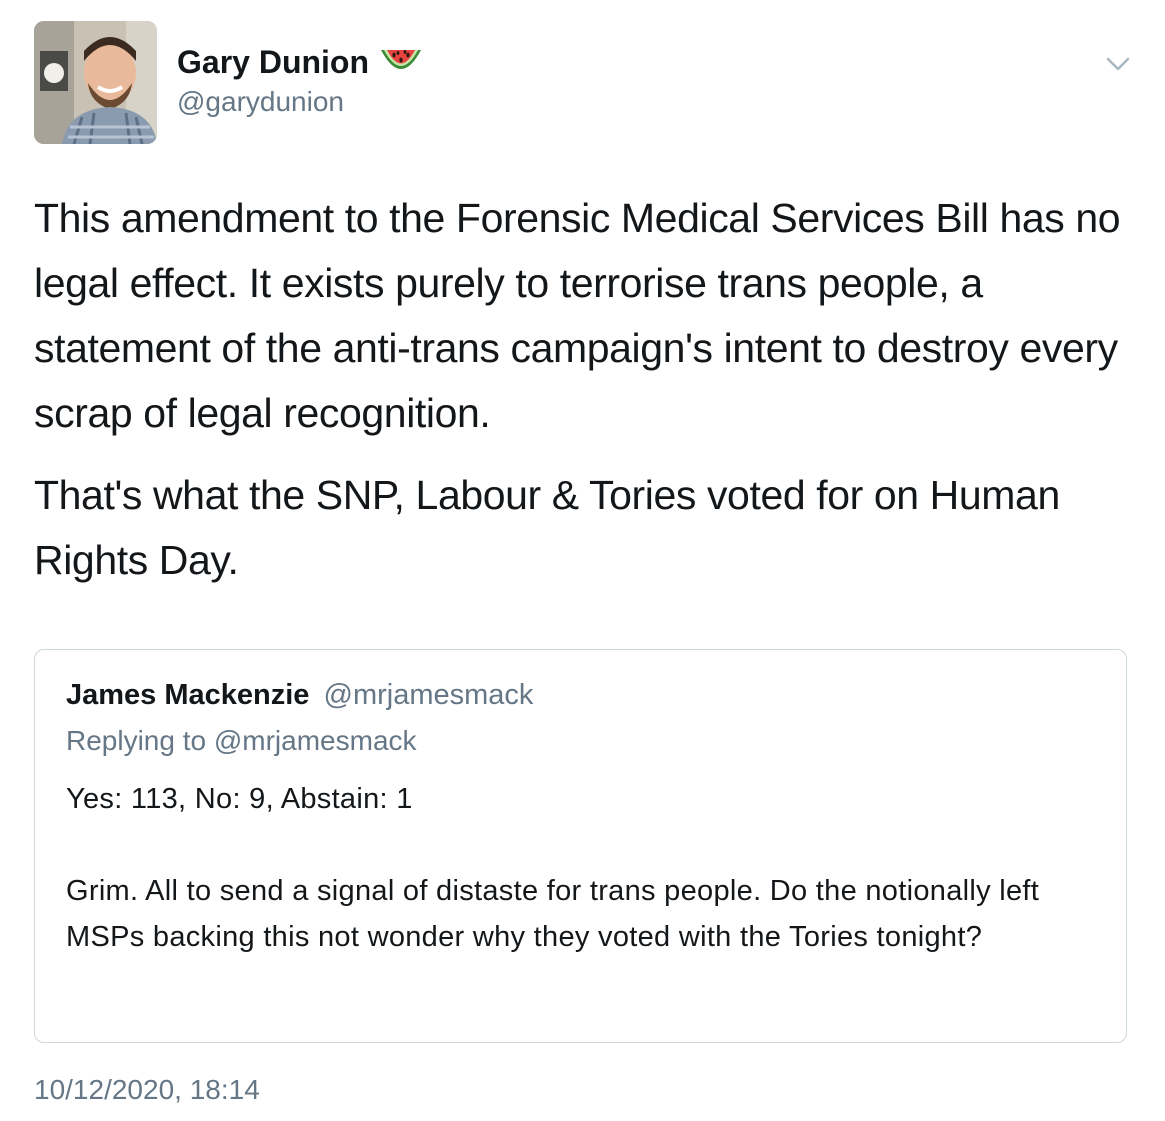 Image resolution: width=1165 pixels, height=1121 pixels. I want to click on author-handle: @garydunion, so click(300, 102).